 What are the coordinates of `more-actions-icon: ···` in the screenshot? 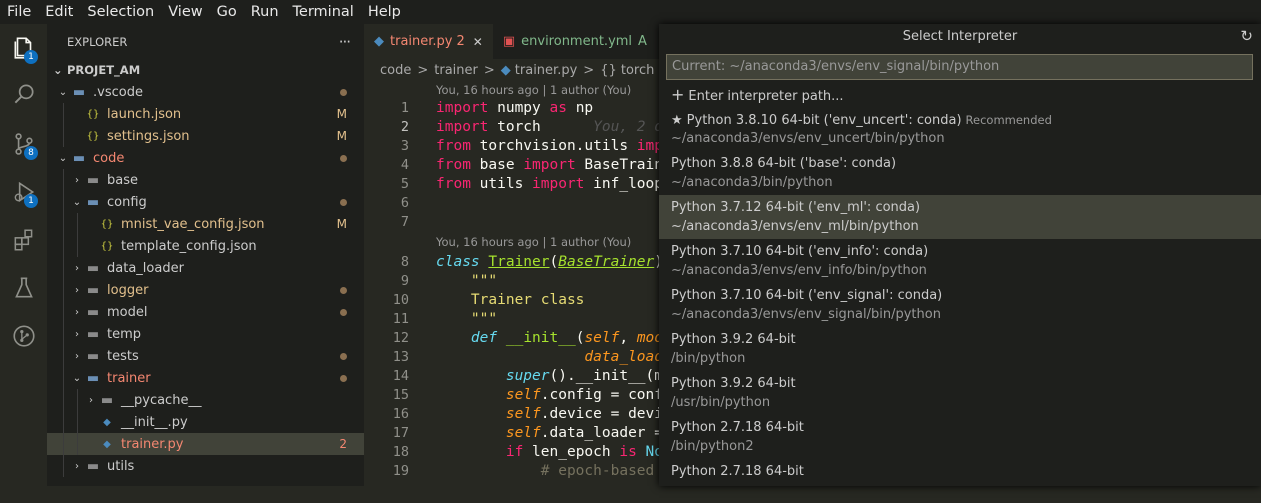 It's located at (345, 42).